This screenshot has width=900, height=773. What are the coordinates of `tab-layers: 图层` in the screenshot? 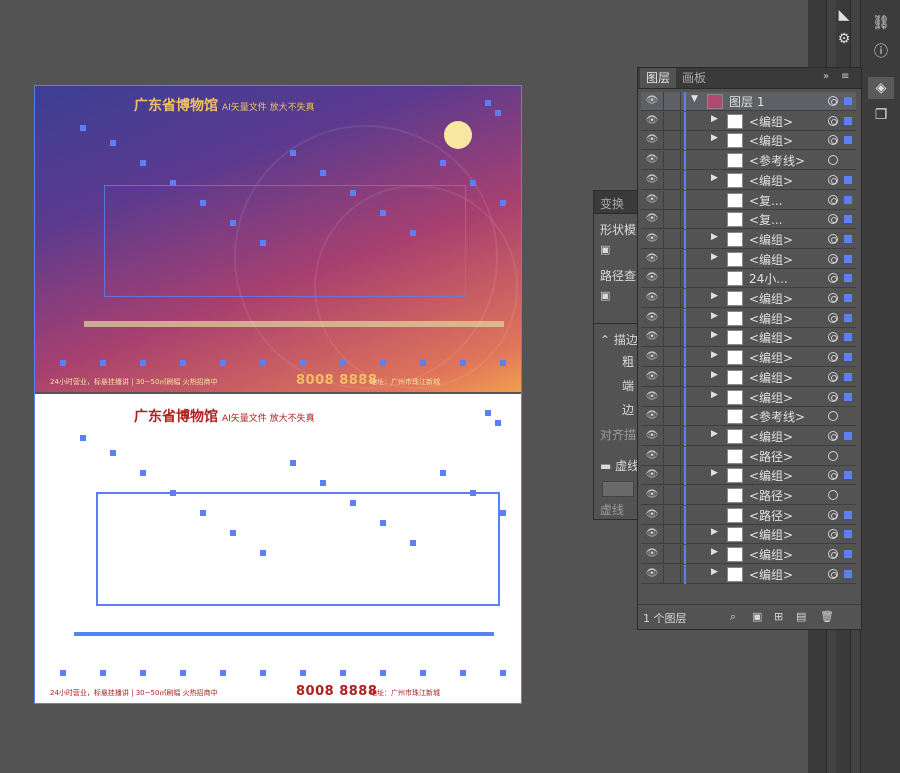 It's located at (658, 78).